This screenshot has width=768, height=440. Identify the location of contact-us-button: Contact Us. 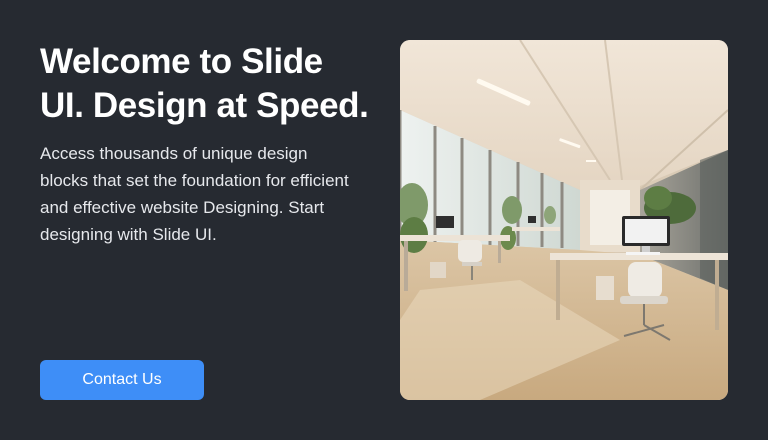
(122, 380).